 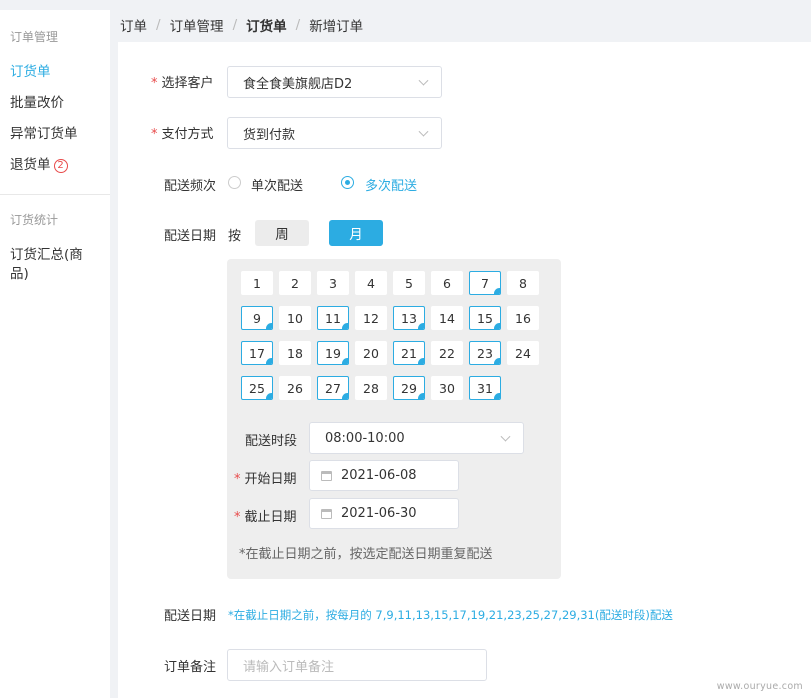 I want to click on day-cell-14: 14, so click(x=447, y=318).